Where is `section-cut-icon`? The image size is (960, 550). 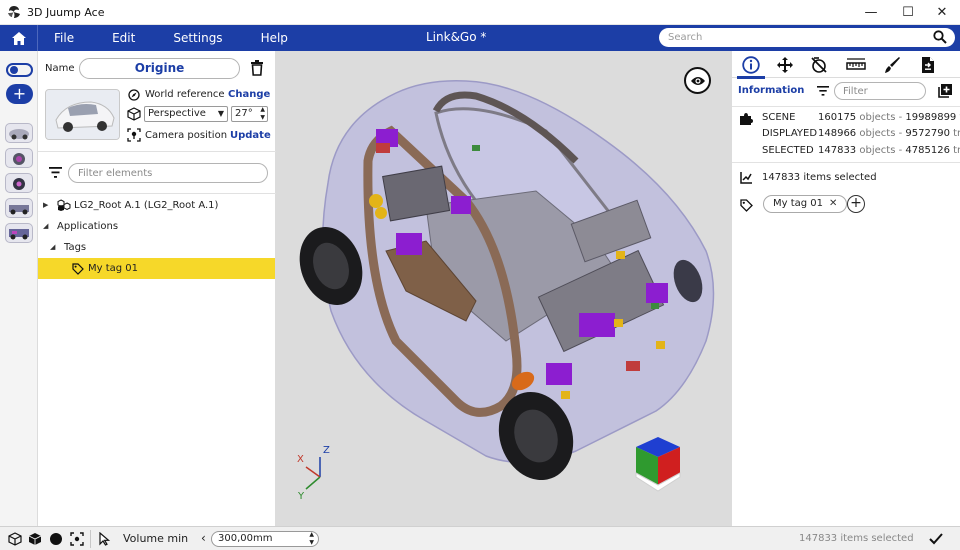
section-cut-icon is located at coordinates (819, 65).